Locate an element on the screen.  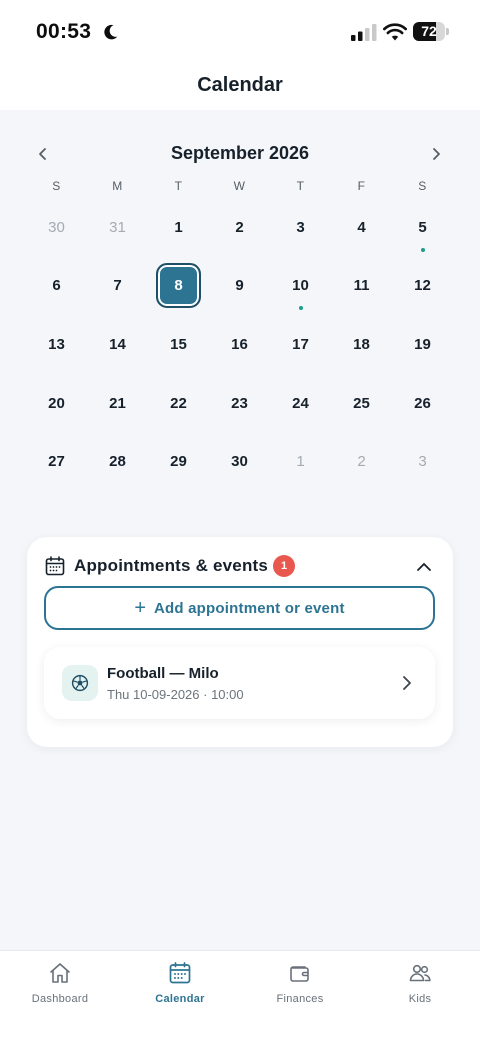
calendar-day: 25 is located at coordinates (361, 403).